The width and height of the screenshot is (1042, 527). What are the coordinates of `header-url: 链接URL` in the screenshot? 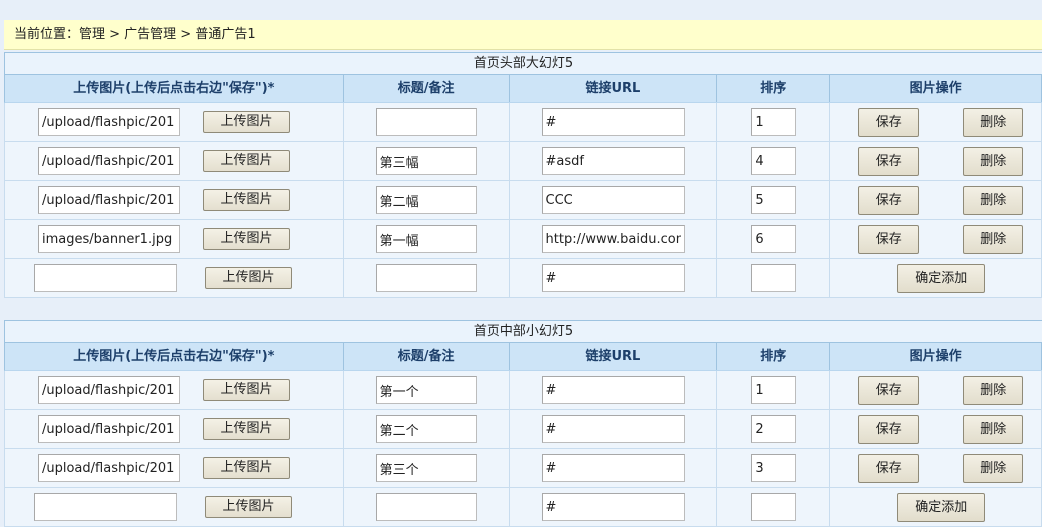 It's located at (614, 356).